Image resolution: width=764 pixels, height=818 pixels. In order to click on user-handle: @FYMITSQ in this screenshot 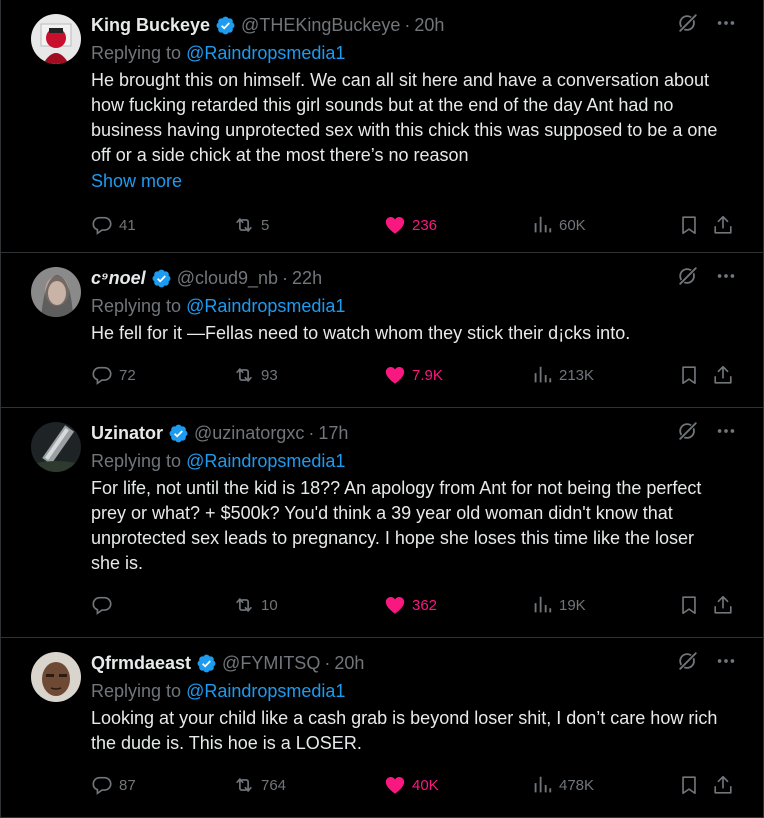, I will do `click(271, 663)`.